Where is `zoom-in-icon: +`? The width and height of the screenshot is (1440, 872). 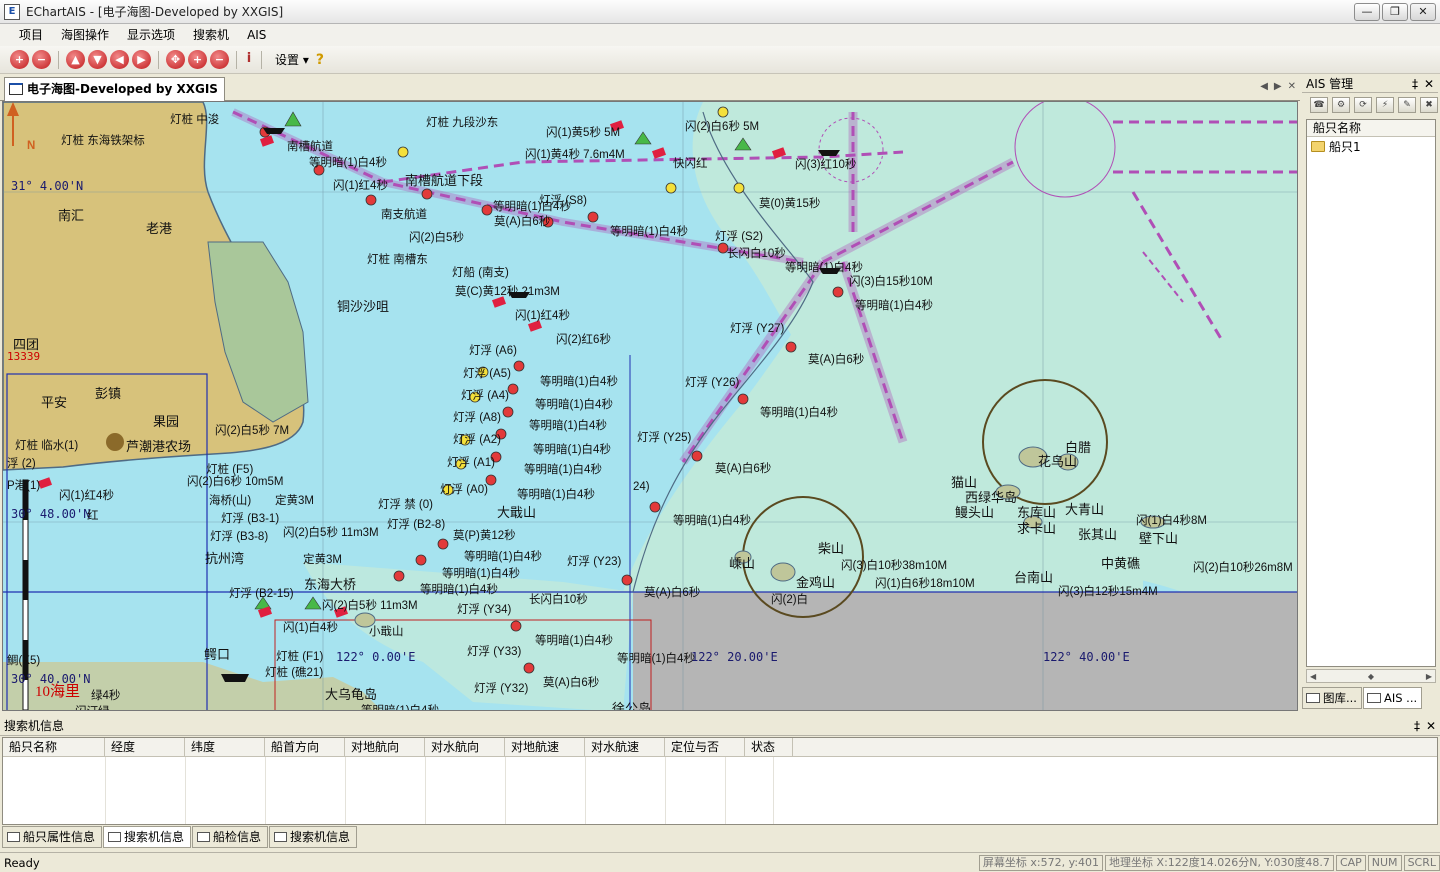 zoom-in-icon: + is located at coordinates (197, 59).